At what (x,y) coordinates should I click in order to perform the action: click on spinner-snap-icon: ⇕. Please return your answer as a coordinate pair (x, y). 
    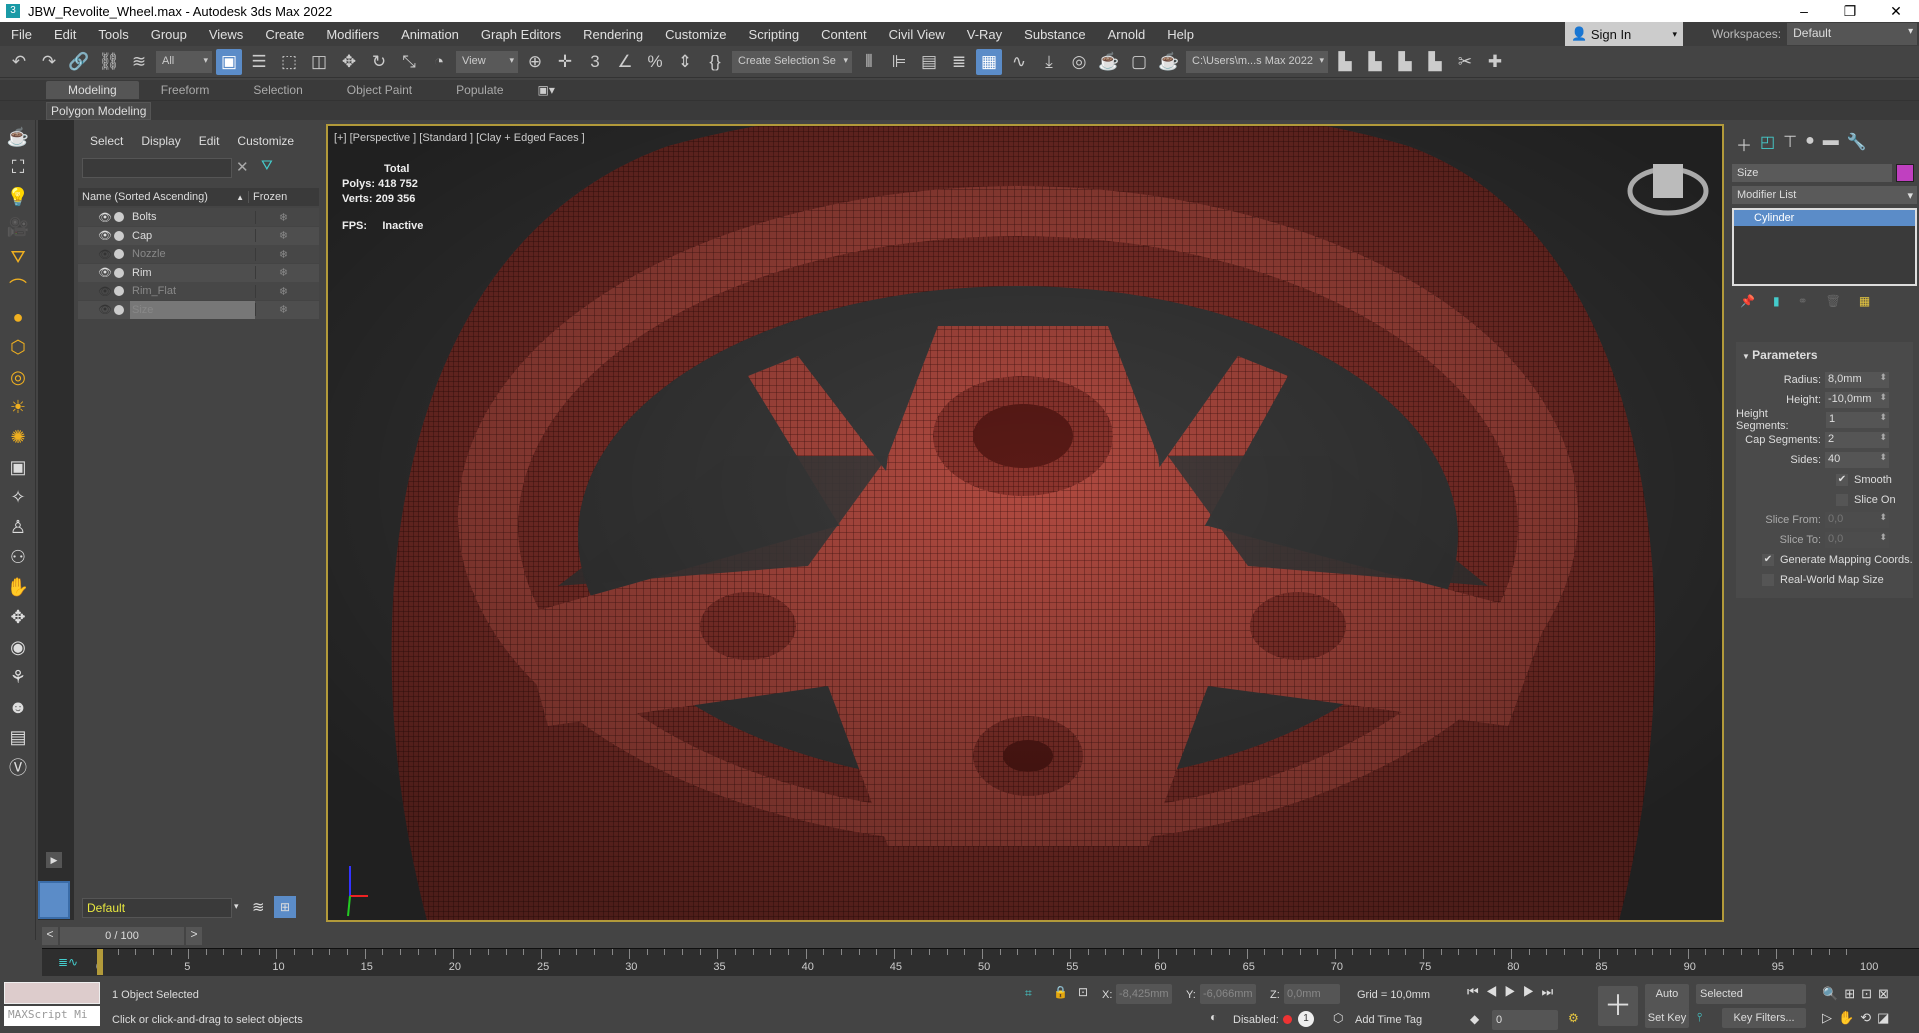
    Looking at the image, I should click on (685, 62).